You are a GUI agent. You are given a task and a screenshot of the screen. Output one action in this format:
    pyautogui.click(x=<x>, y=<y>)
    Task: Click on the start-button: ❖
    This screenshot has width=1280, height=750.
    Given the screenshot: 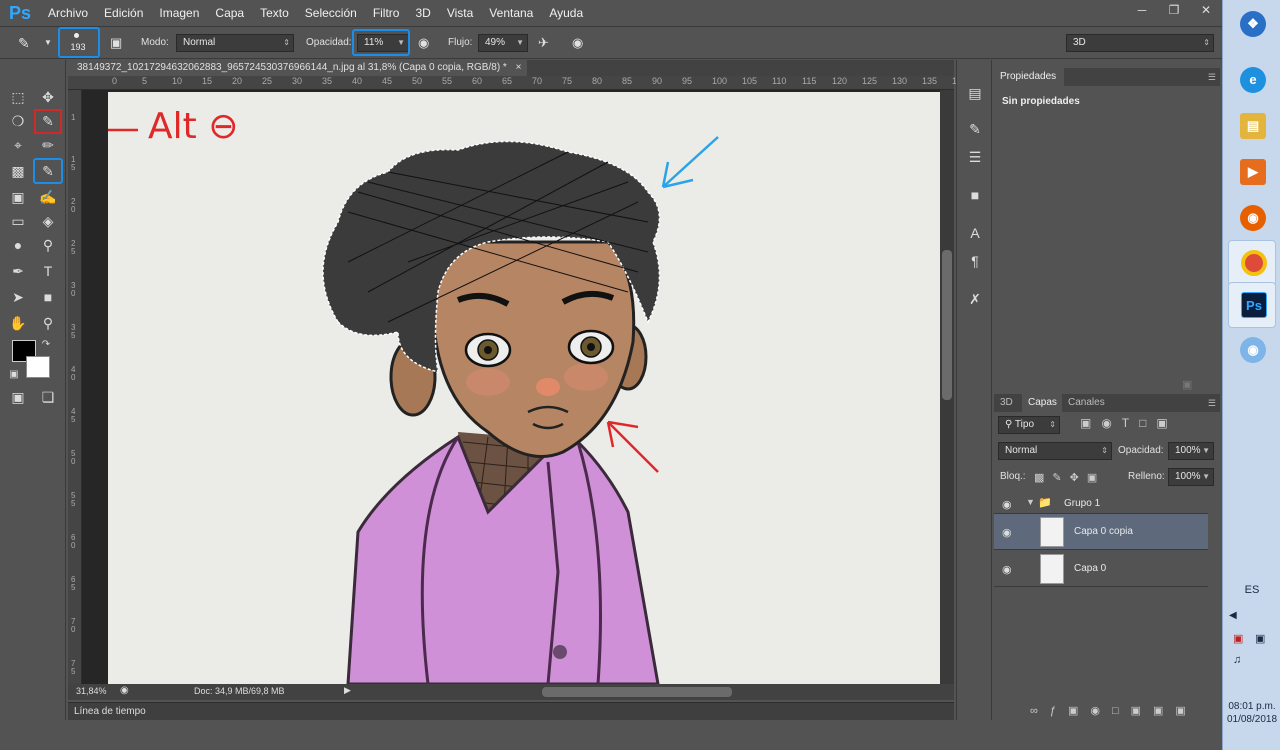 What is the action you would take?
    pyautogui.click(x=1252, y=25)
    